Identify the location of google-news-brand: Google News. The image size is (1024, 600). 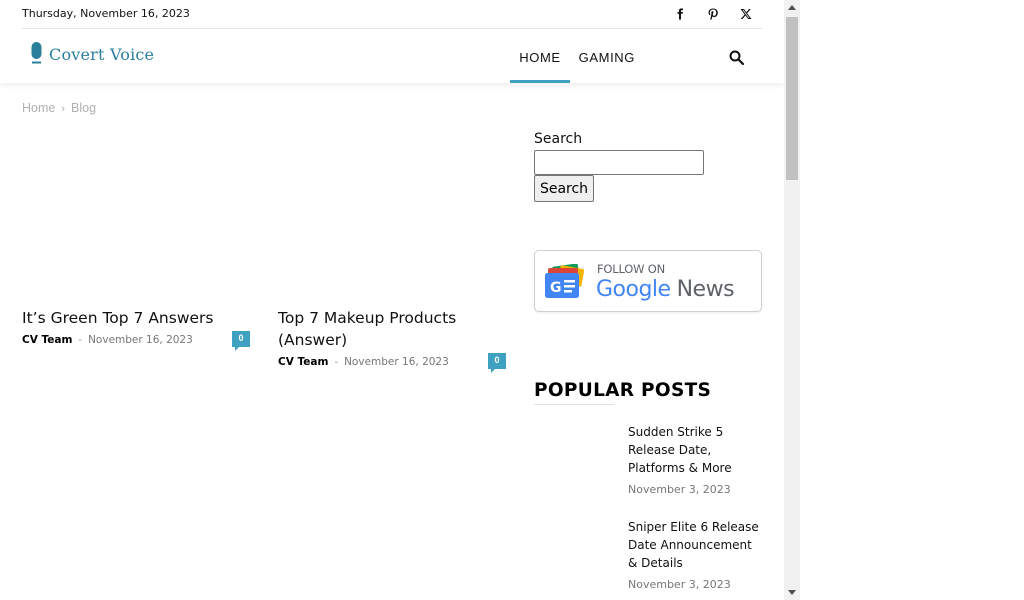
(665, 289).